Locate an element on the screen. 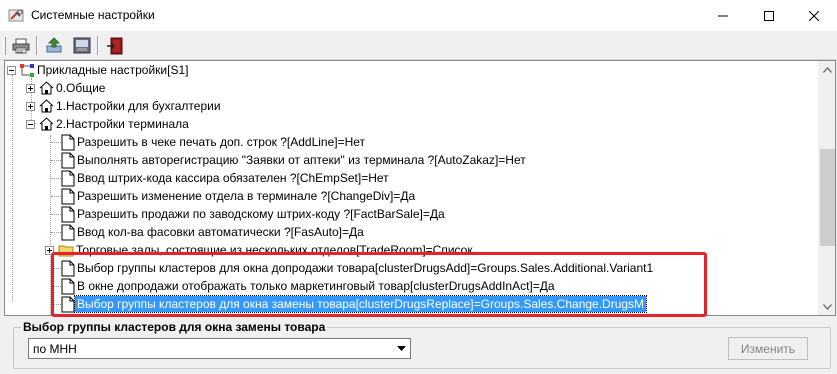 This screenshot has width=837, height=374. minimize-button is located at coordinates (723, 15).